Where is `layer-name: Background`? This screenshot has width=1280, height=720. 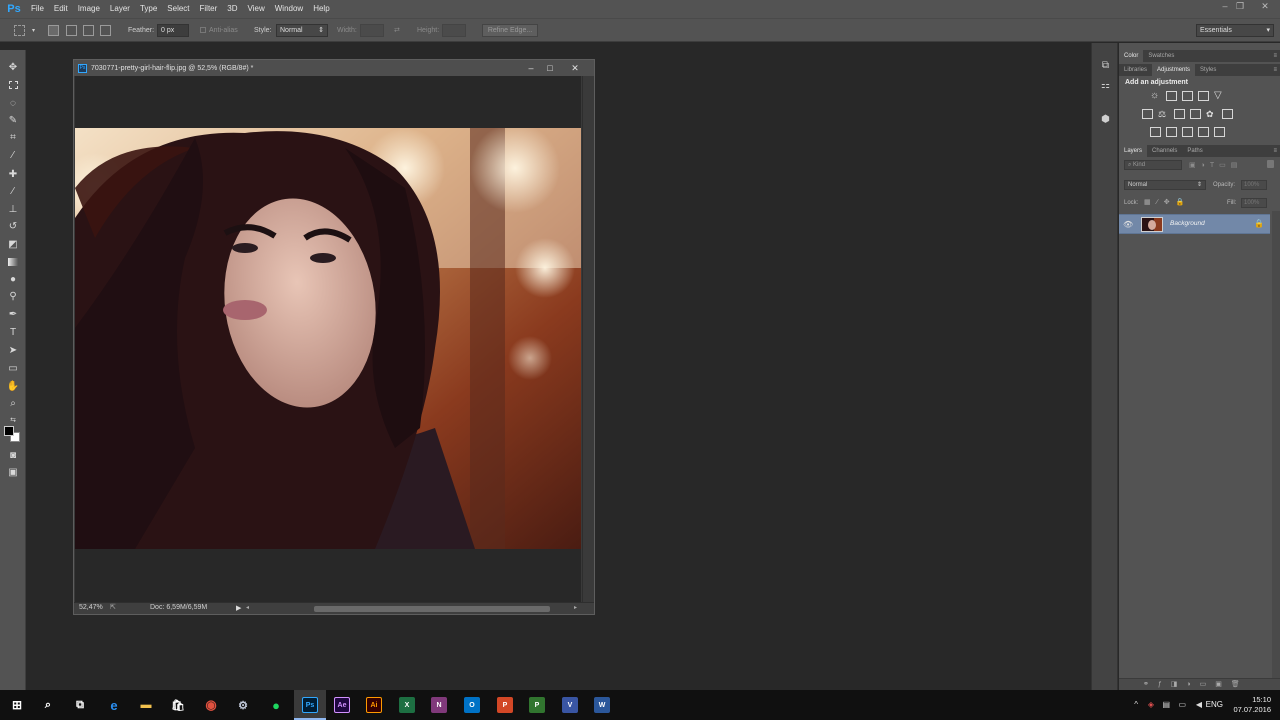
layer-name: Background is located at coordinates (1187, 223).